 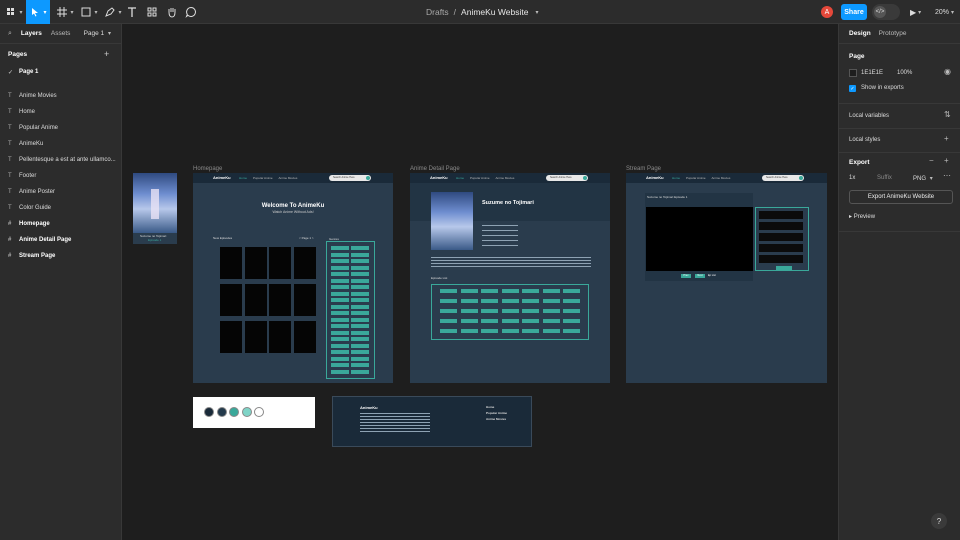 What do you see at coordinates (61, 240) in the screenshot?
I see `page-item-anime-detail-page: # Anime Detail Page` at bounding box center [61, 240].